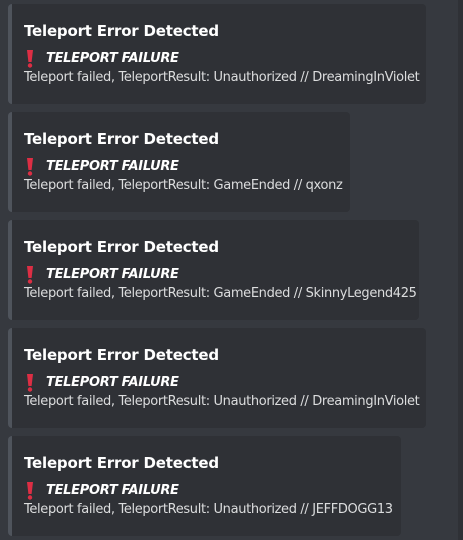 The width and height of the screenshot is (463, 540). Describe the element at coordinates (460, 270) in the screenshot. I see `scroll-edge` at that location.